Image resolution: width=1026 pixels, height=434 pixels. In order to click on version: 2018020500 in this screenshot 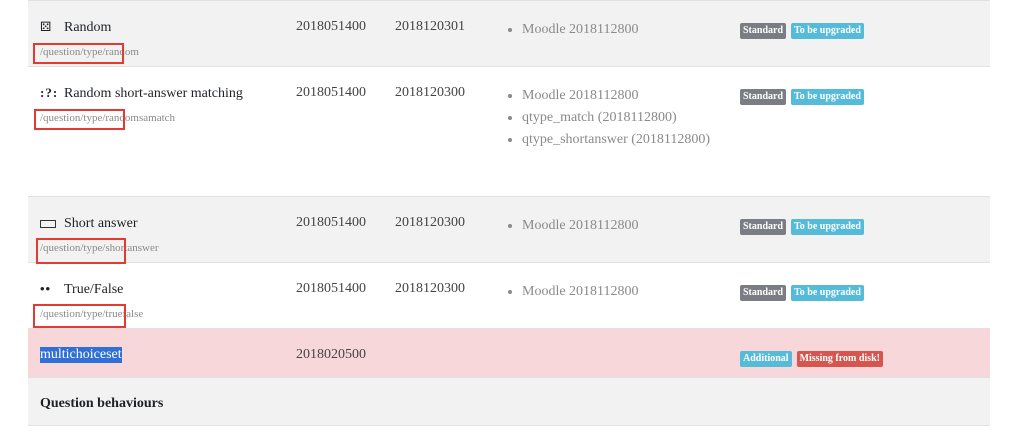, I will do `click(331, 354)`.